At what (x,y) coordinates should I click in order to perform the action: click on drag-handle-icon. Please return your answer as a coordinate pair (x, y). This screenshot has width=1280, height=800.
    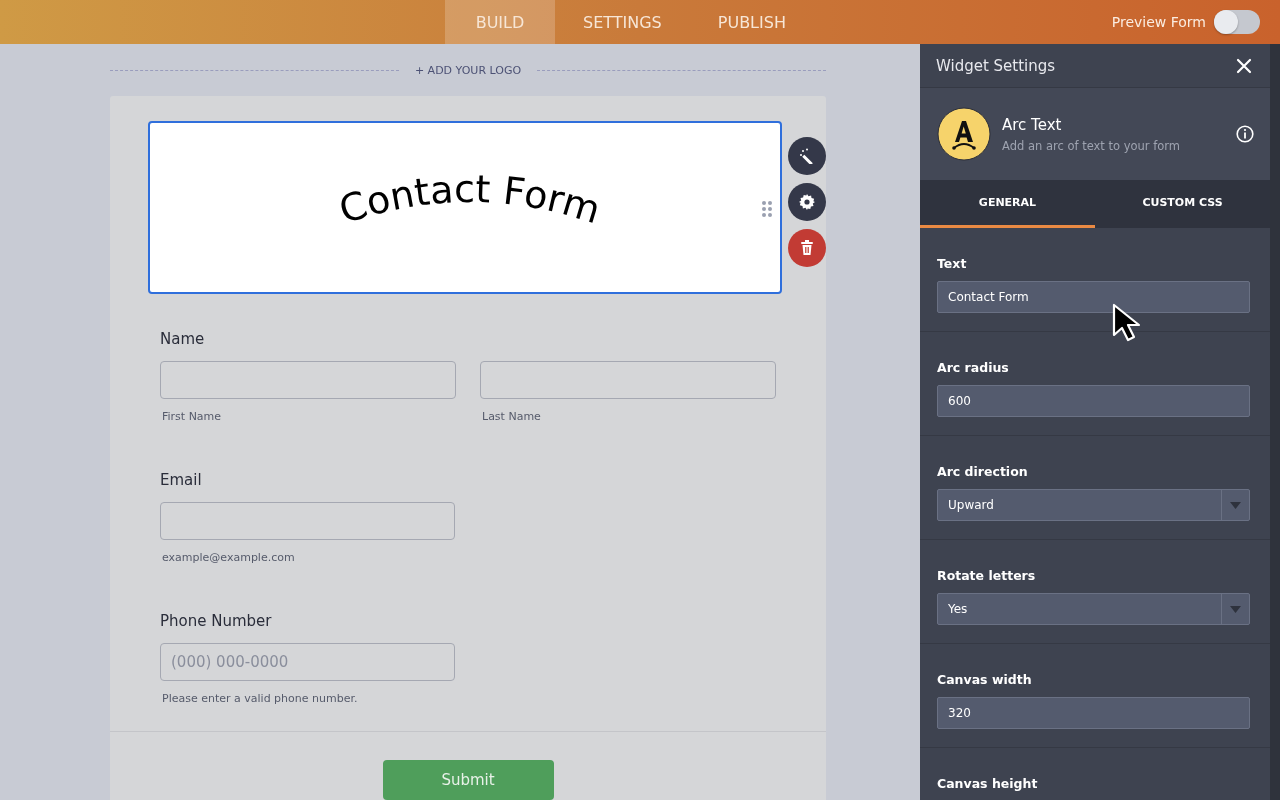
    Looking at the image, I should click on (767, 209).